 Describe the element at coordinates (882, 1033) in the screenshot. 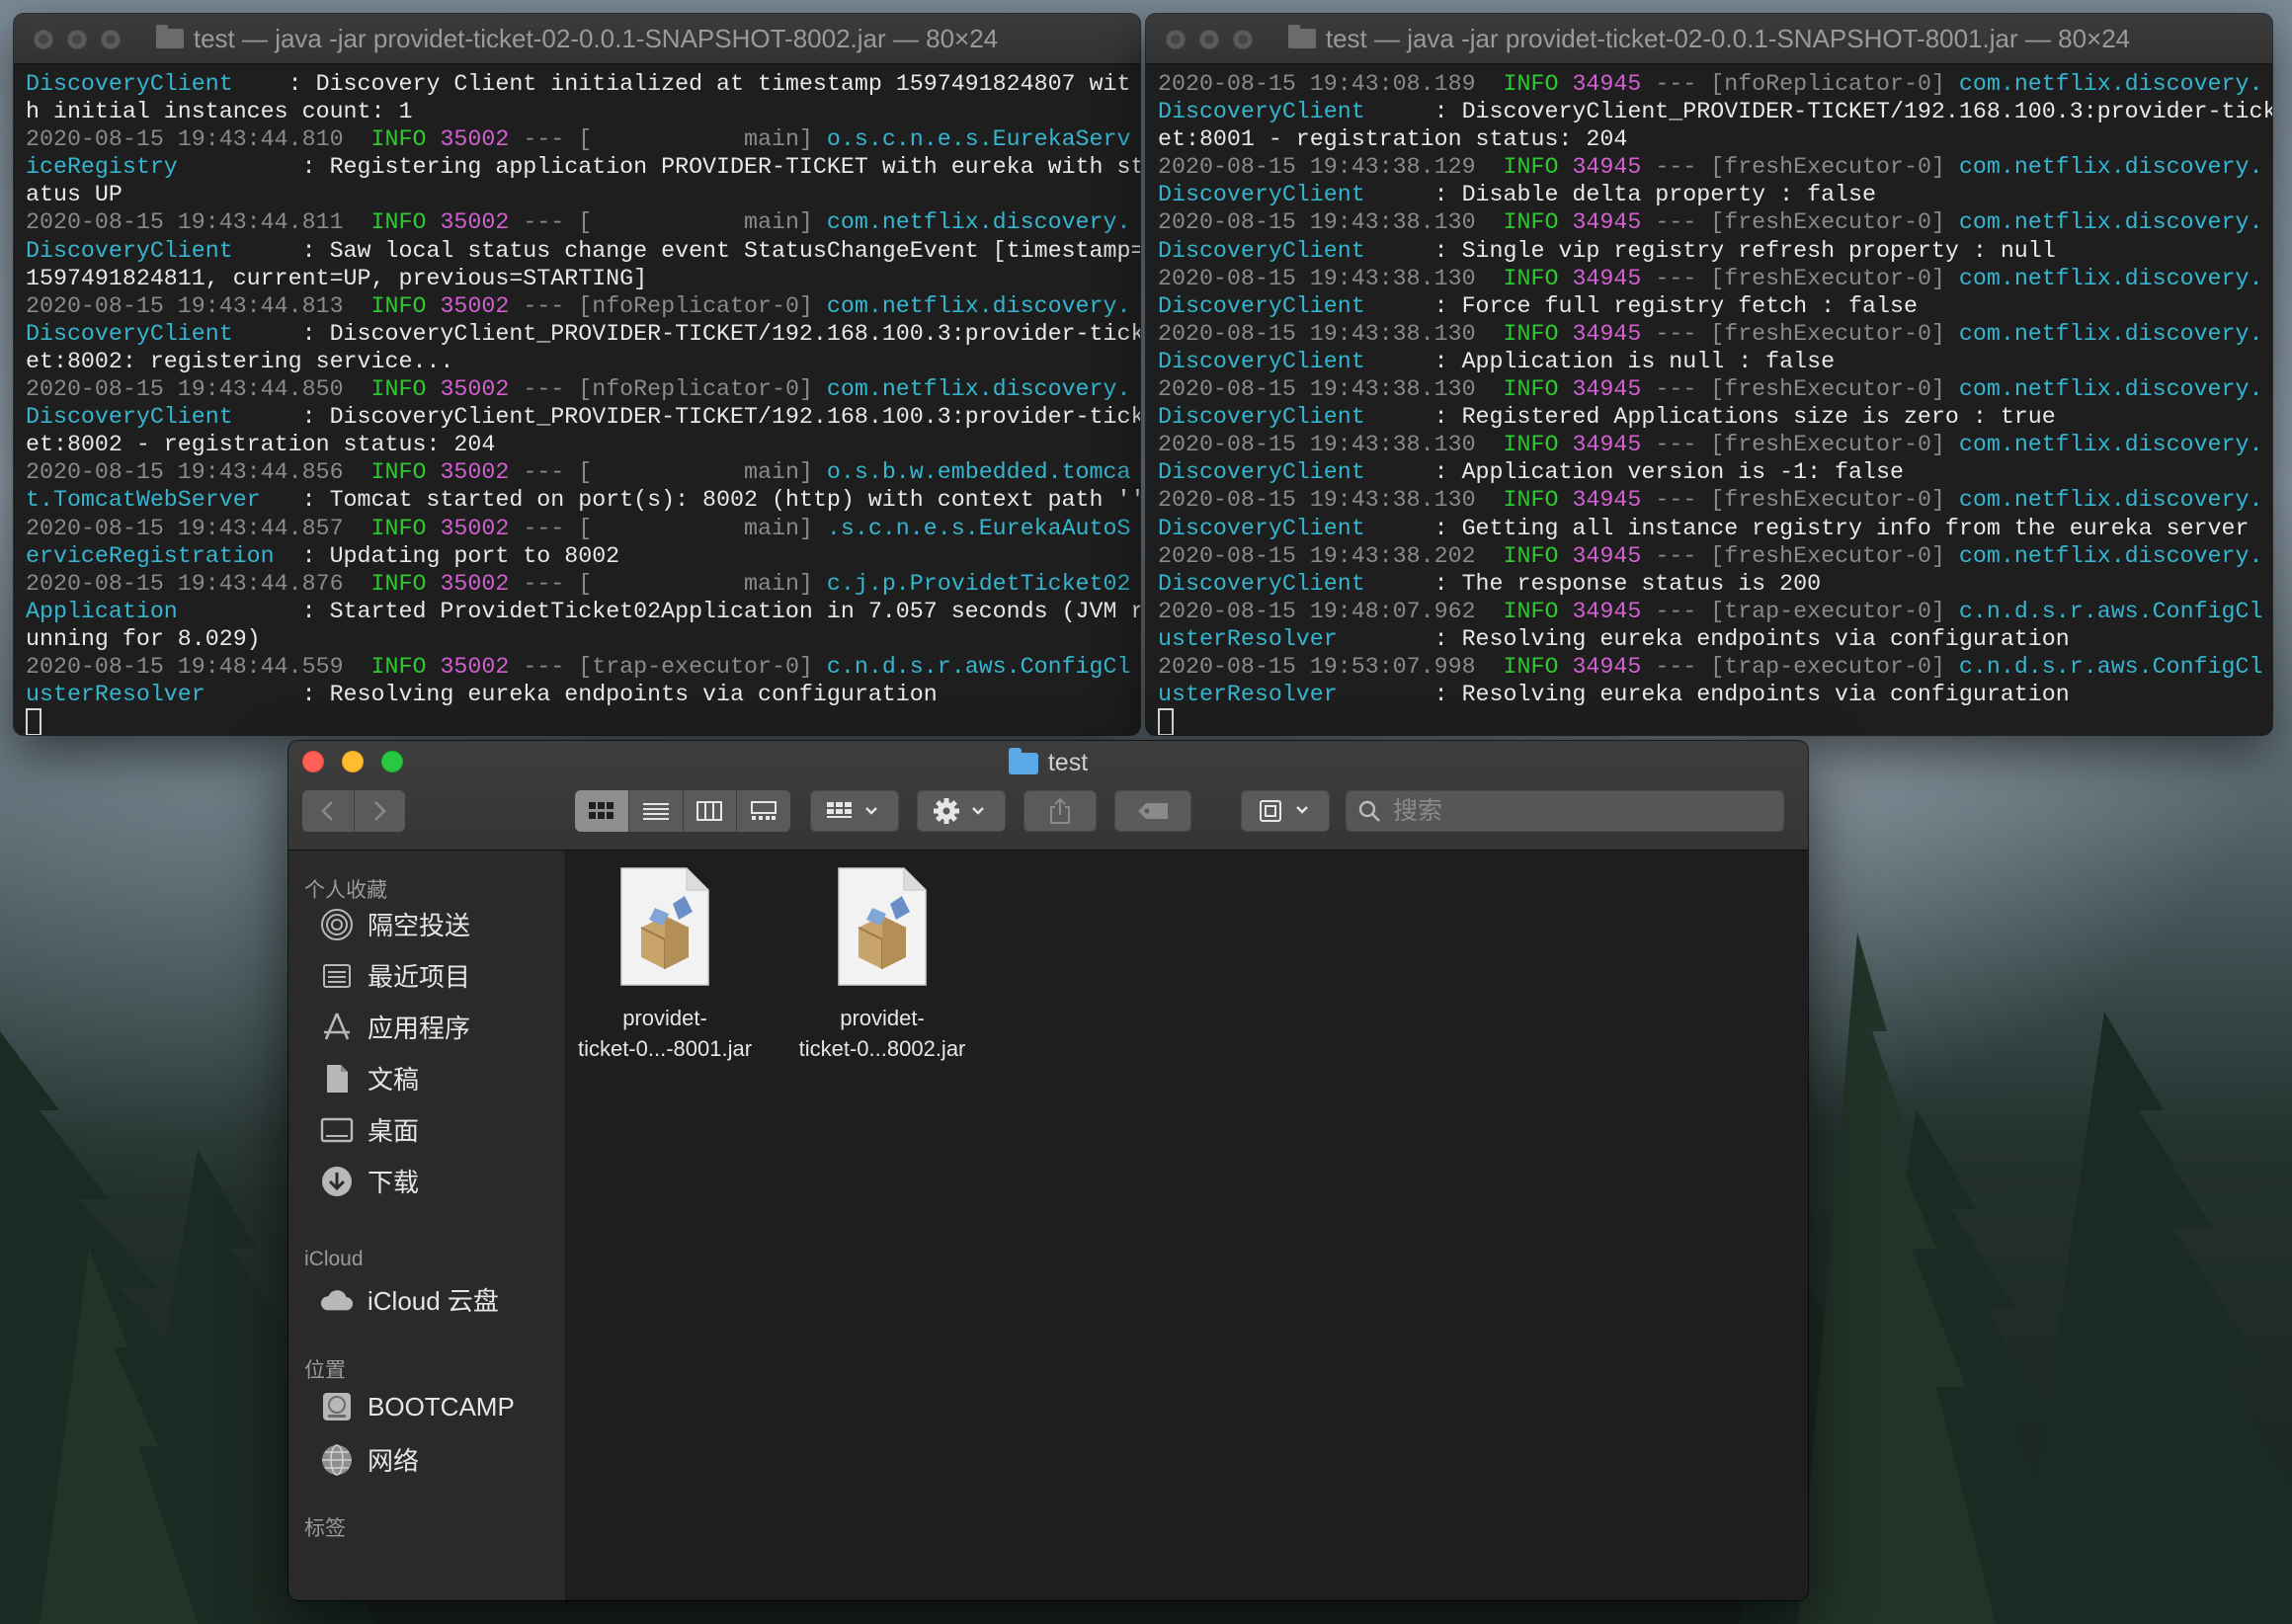

I see `file-name: providet- ticket-0...8002.jar` at that location.